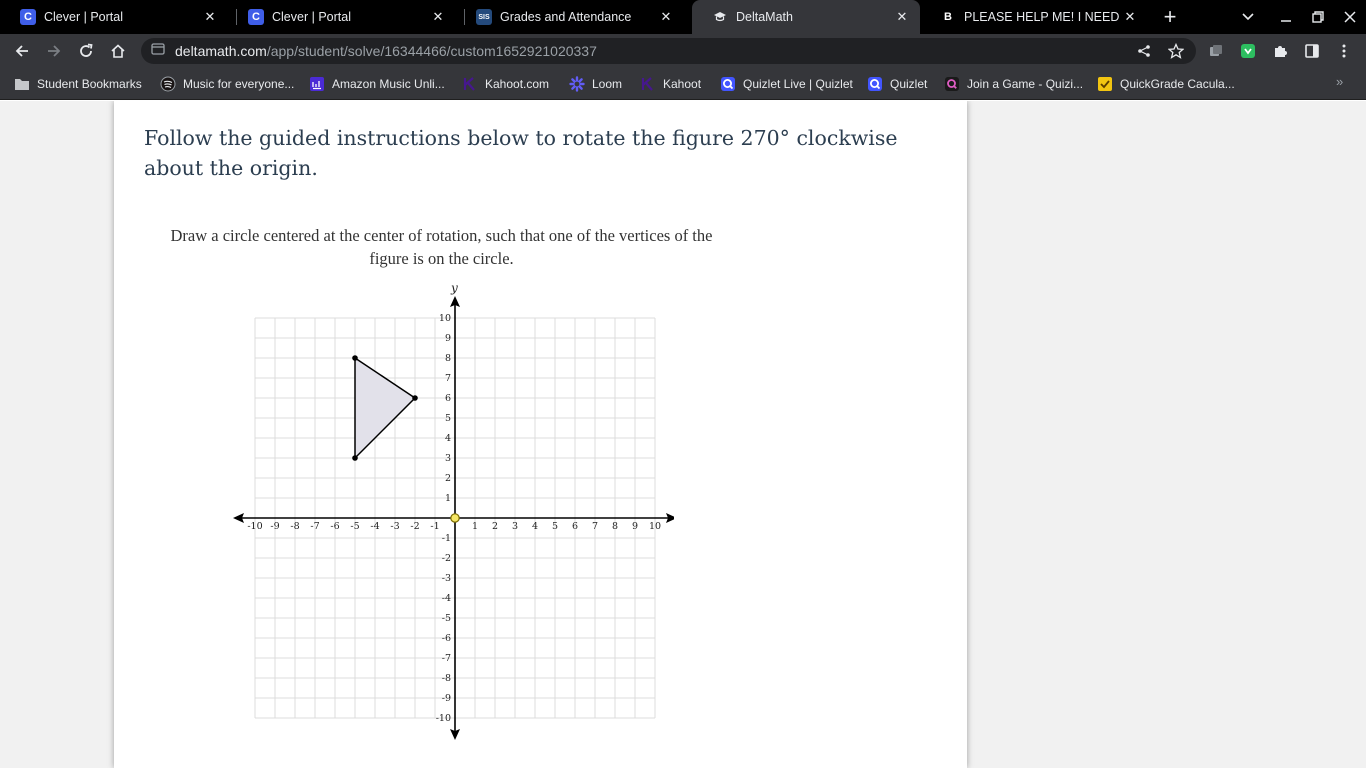 The image size is (1366, 768). What do you see at coordinates (1144, 51) in the screenshot?
I see `share-icon` at bounding box center [1144, 51].